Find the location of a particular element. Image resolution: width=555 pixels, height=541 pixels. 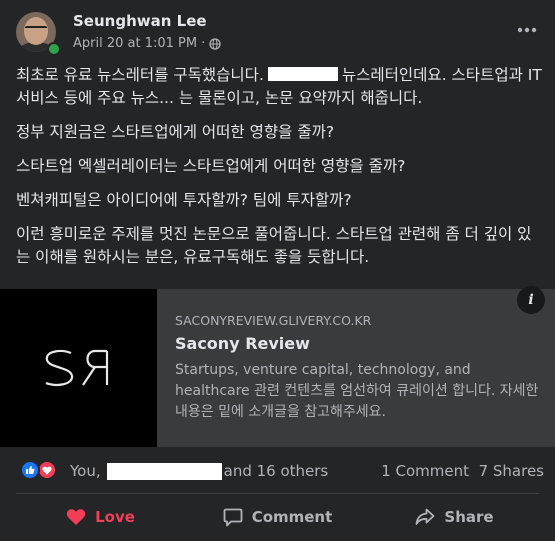

share-icon is located at coordinates (425, 516).